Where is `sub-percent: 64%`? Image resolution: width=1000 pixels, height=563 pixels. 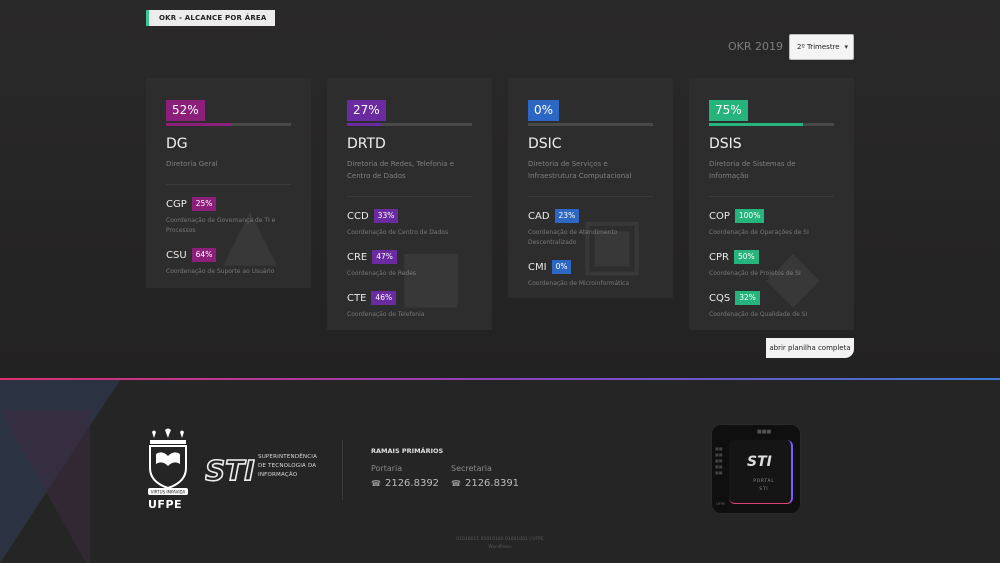 sub-percent: 64% is located at coordinates (204, 255).